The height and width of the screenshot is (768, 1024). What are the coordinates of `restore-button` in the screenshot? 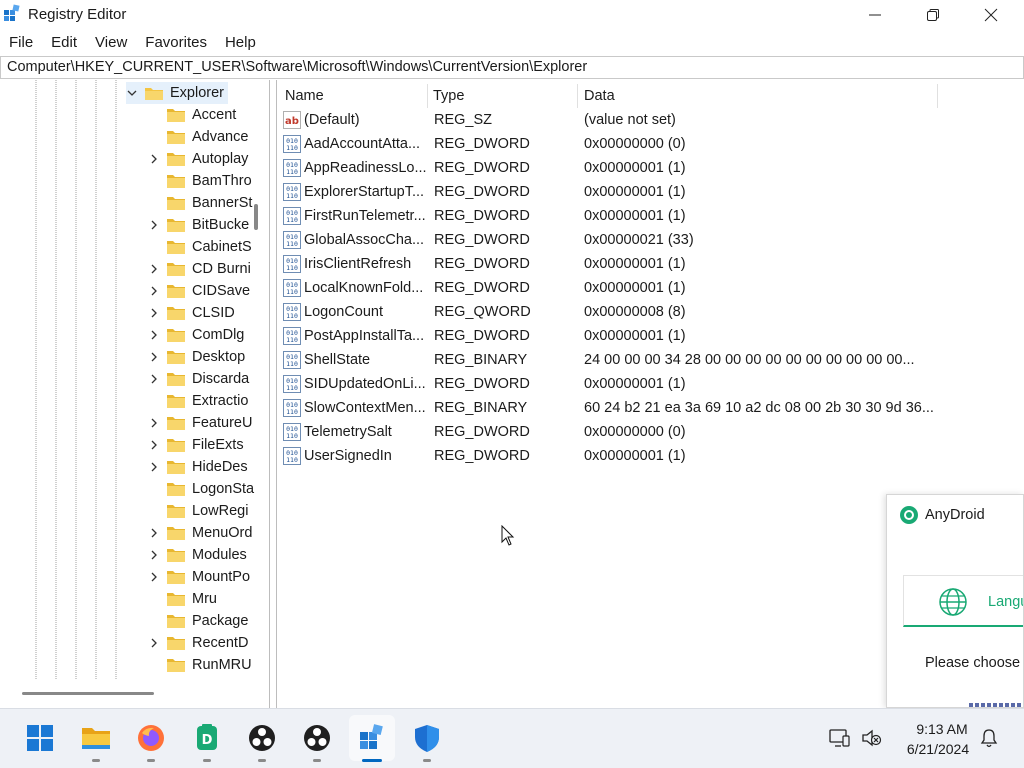 It's located at (933, 15).